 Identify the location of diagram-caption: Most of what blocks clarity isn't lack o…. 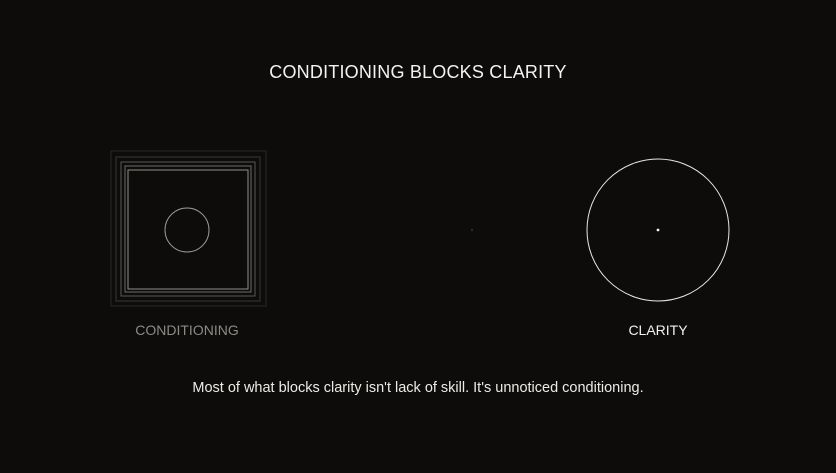
(418, 388).